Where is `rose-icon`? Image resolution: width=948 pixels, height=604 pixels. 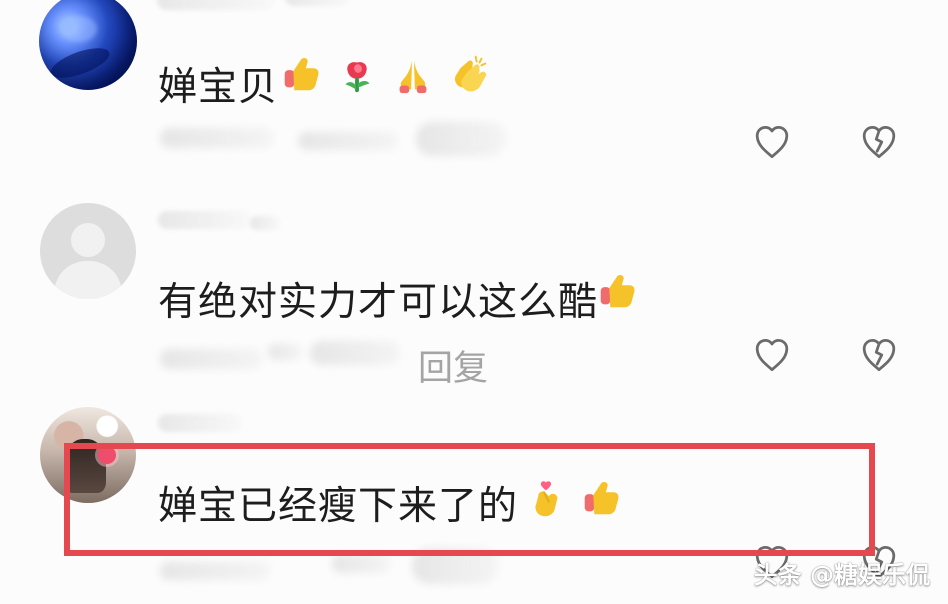
rose-icon is located at coordinates (357, 74).